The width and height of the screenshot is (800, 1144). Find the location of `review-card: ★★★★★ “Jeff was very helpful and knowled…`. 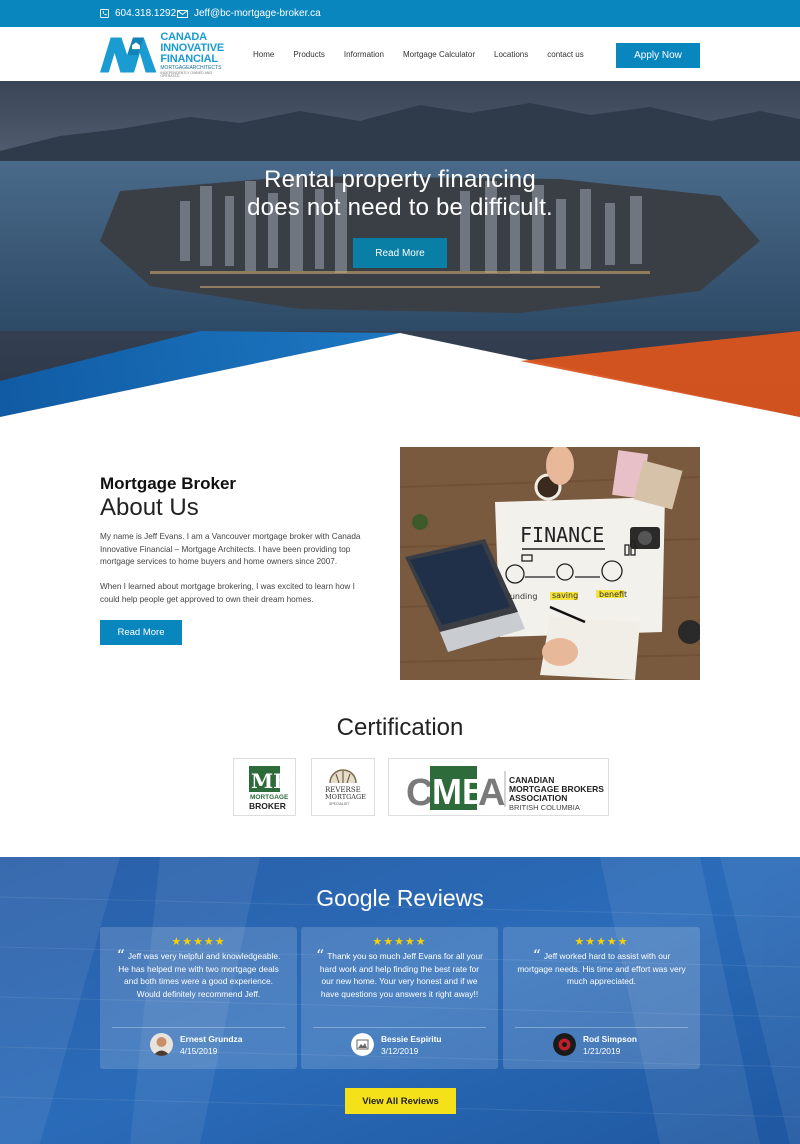

review-card: ★★★★★ “Jeff was very helpful and knowled… is located at coordinates (198, 998).